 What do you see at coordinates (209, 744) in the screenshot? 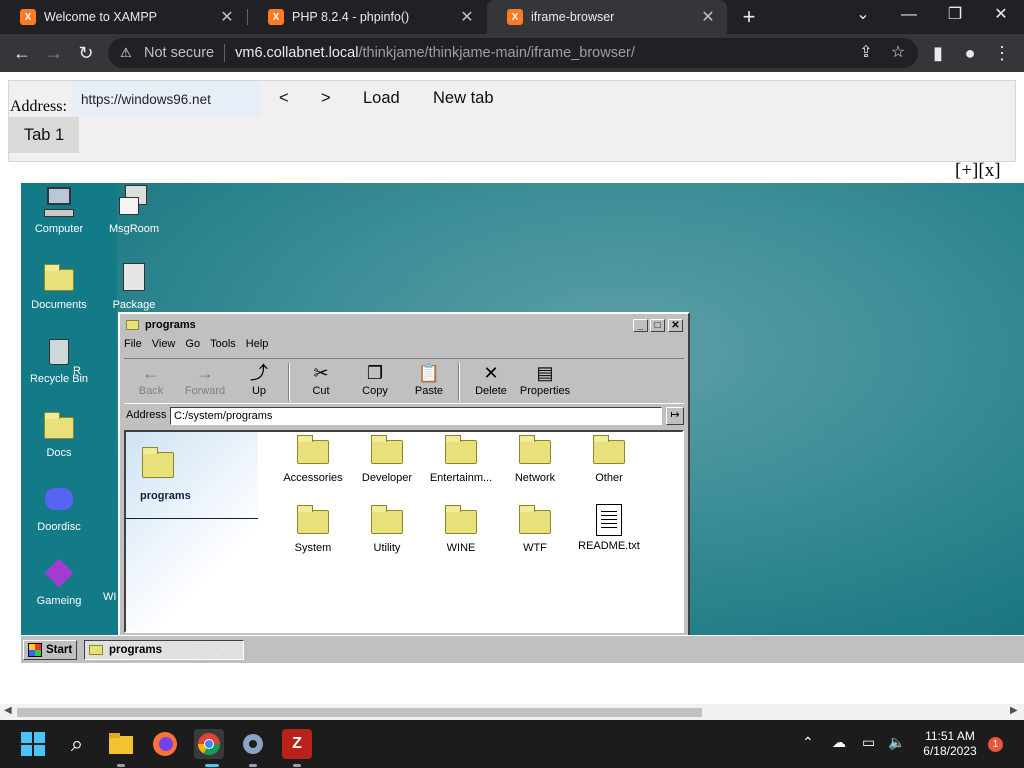
I see `chrome-icon` at bounding box center [209, 744].